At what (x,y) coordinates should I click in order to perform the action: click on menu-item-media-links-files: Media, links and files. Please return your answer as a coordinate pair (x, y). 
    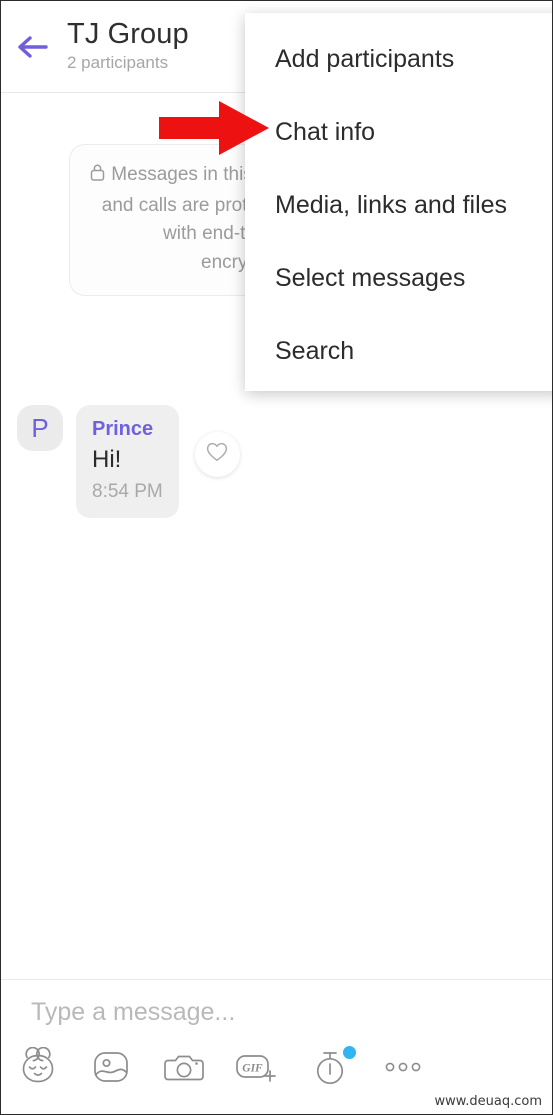
    Looking at the image, I should click on (398, 205).